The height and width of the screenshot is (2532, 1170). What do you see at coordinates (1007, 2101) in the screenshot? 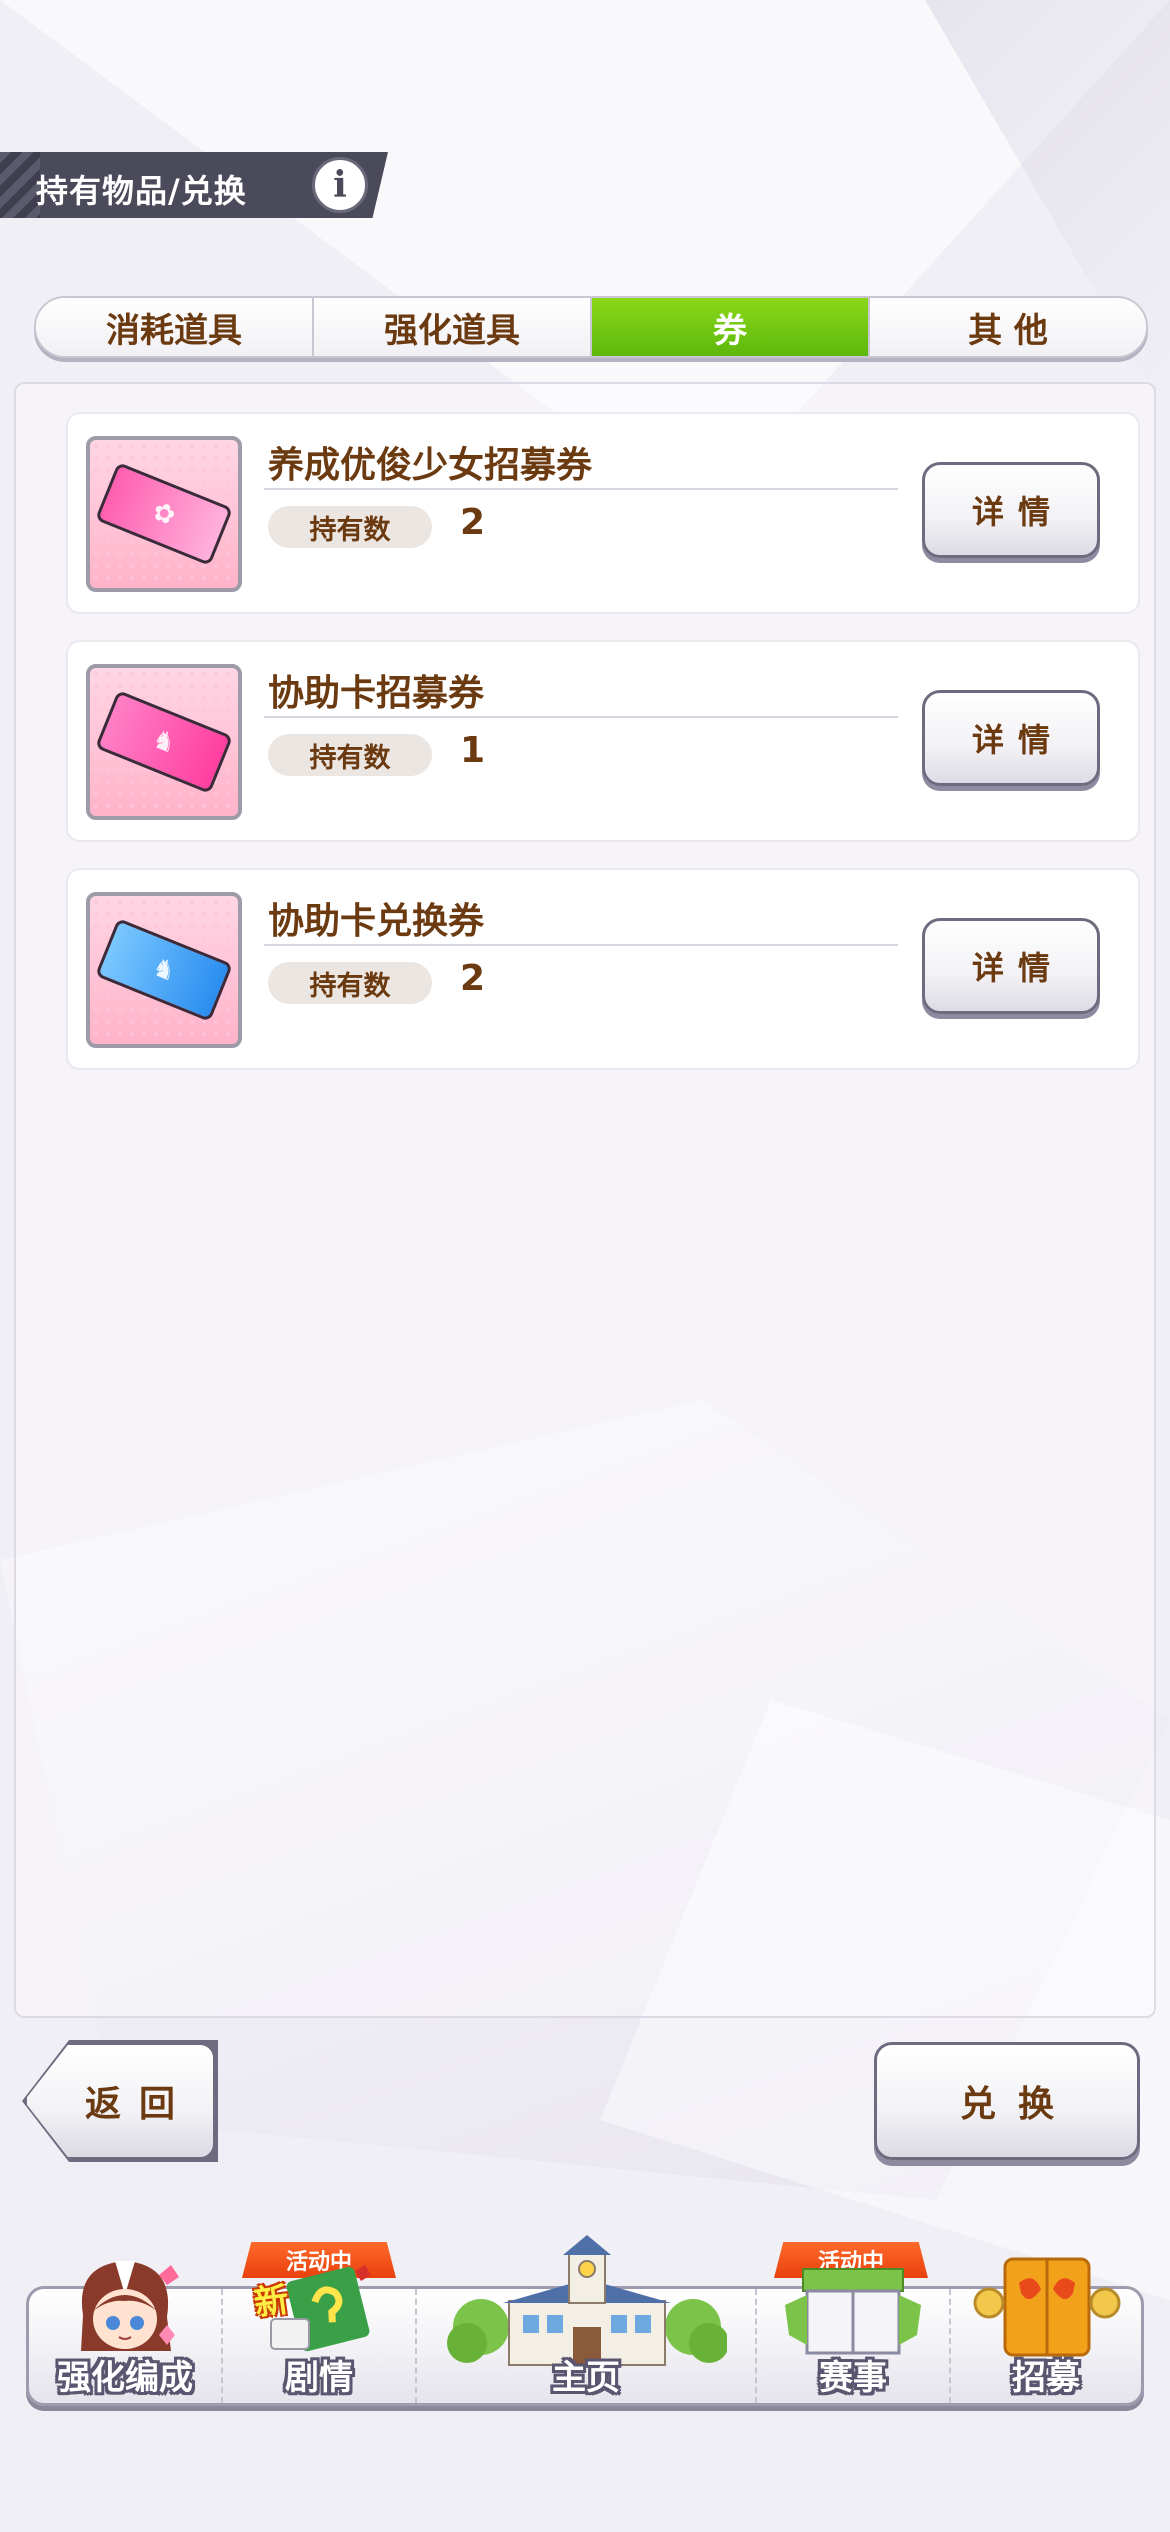
I see `exchange-button: 兑换` at bounding box center [1007, 2101].